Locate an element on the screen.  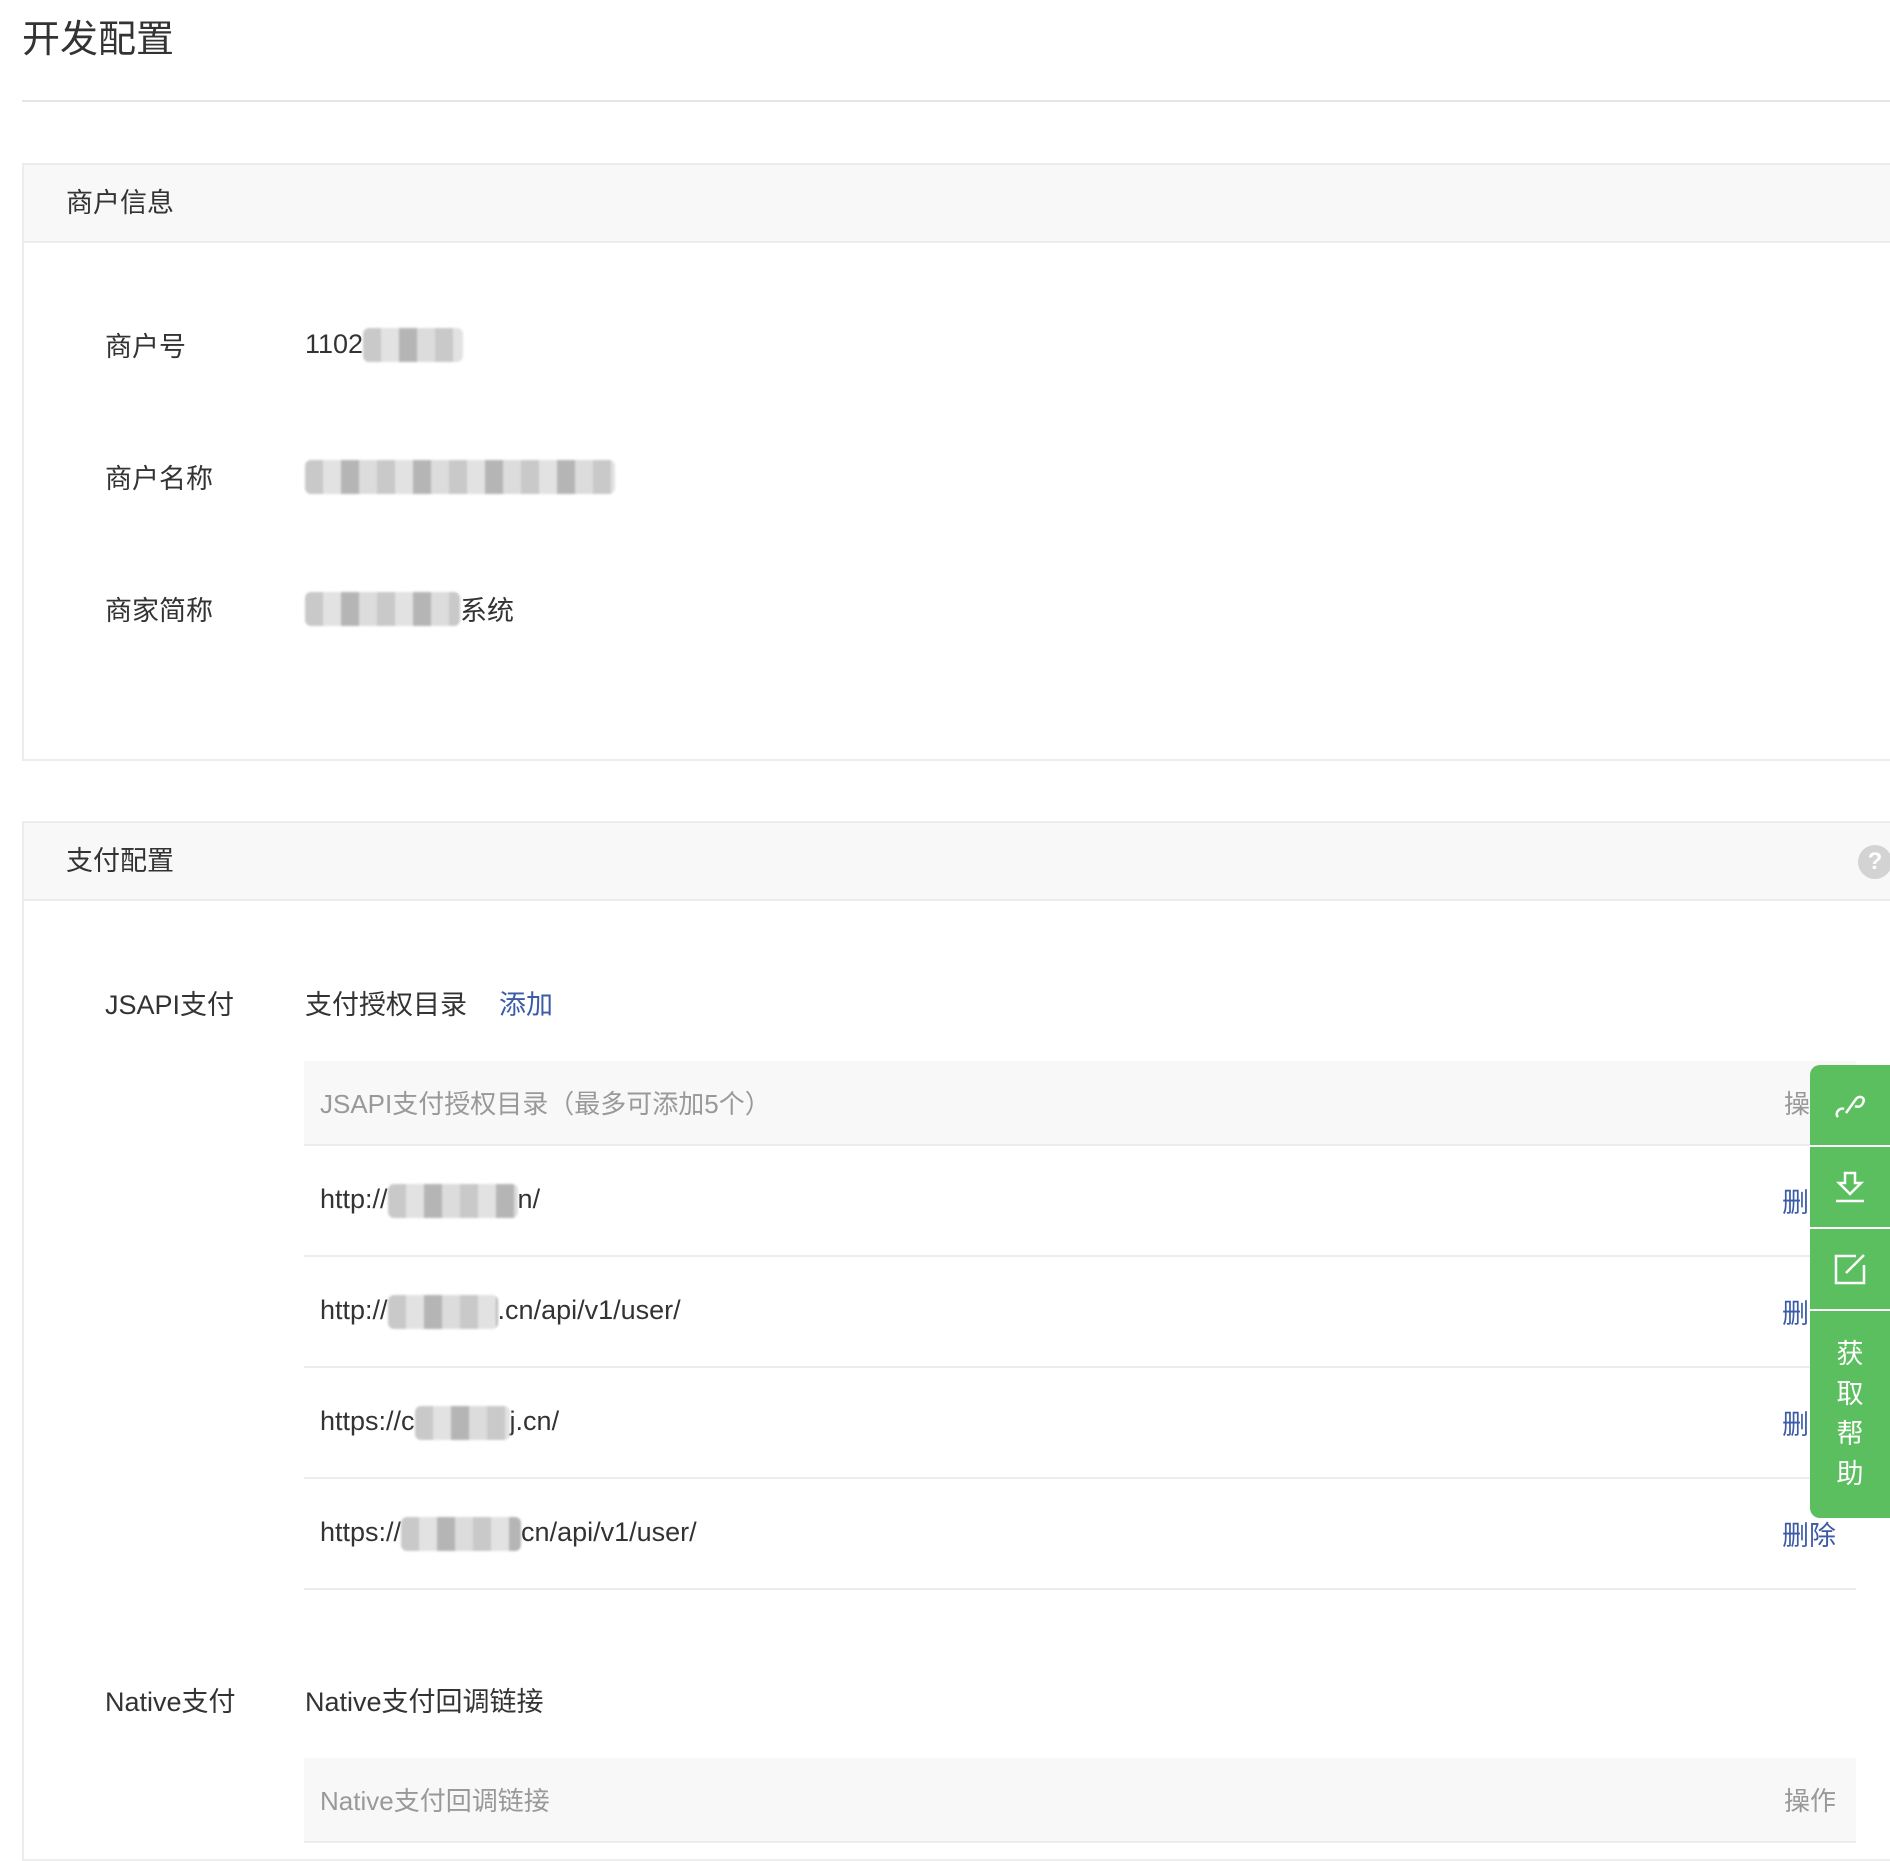
link-button is located at coordinates (1850, 1106).